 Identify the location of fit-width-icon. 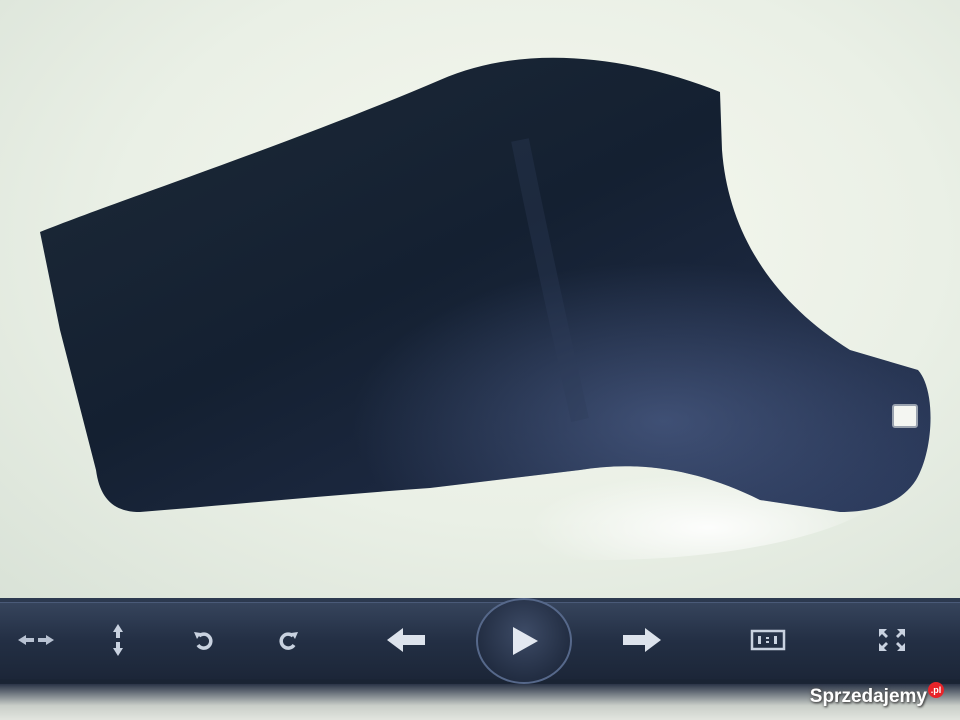
(36, 640).